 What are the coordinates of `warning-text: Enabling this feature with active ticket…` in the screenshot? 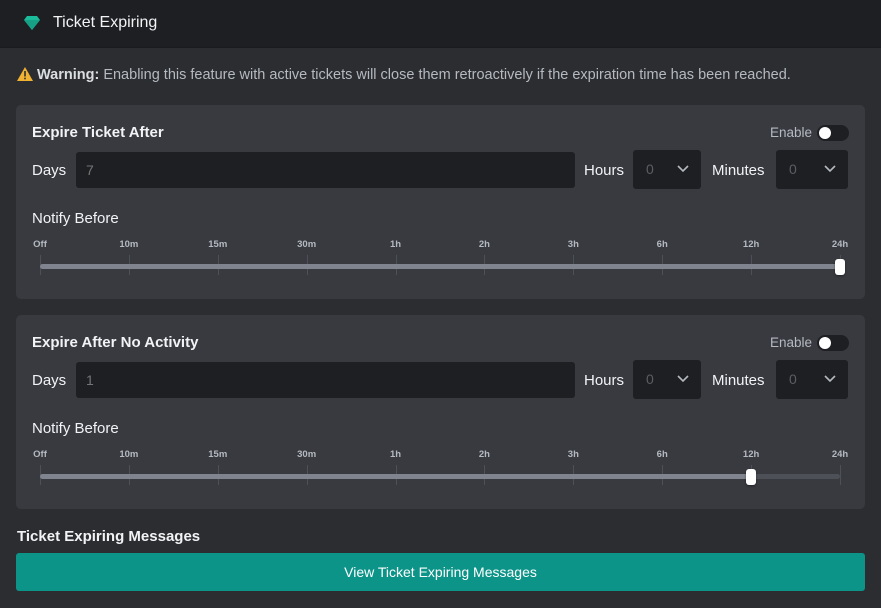 It's located at (445, 75).